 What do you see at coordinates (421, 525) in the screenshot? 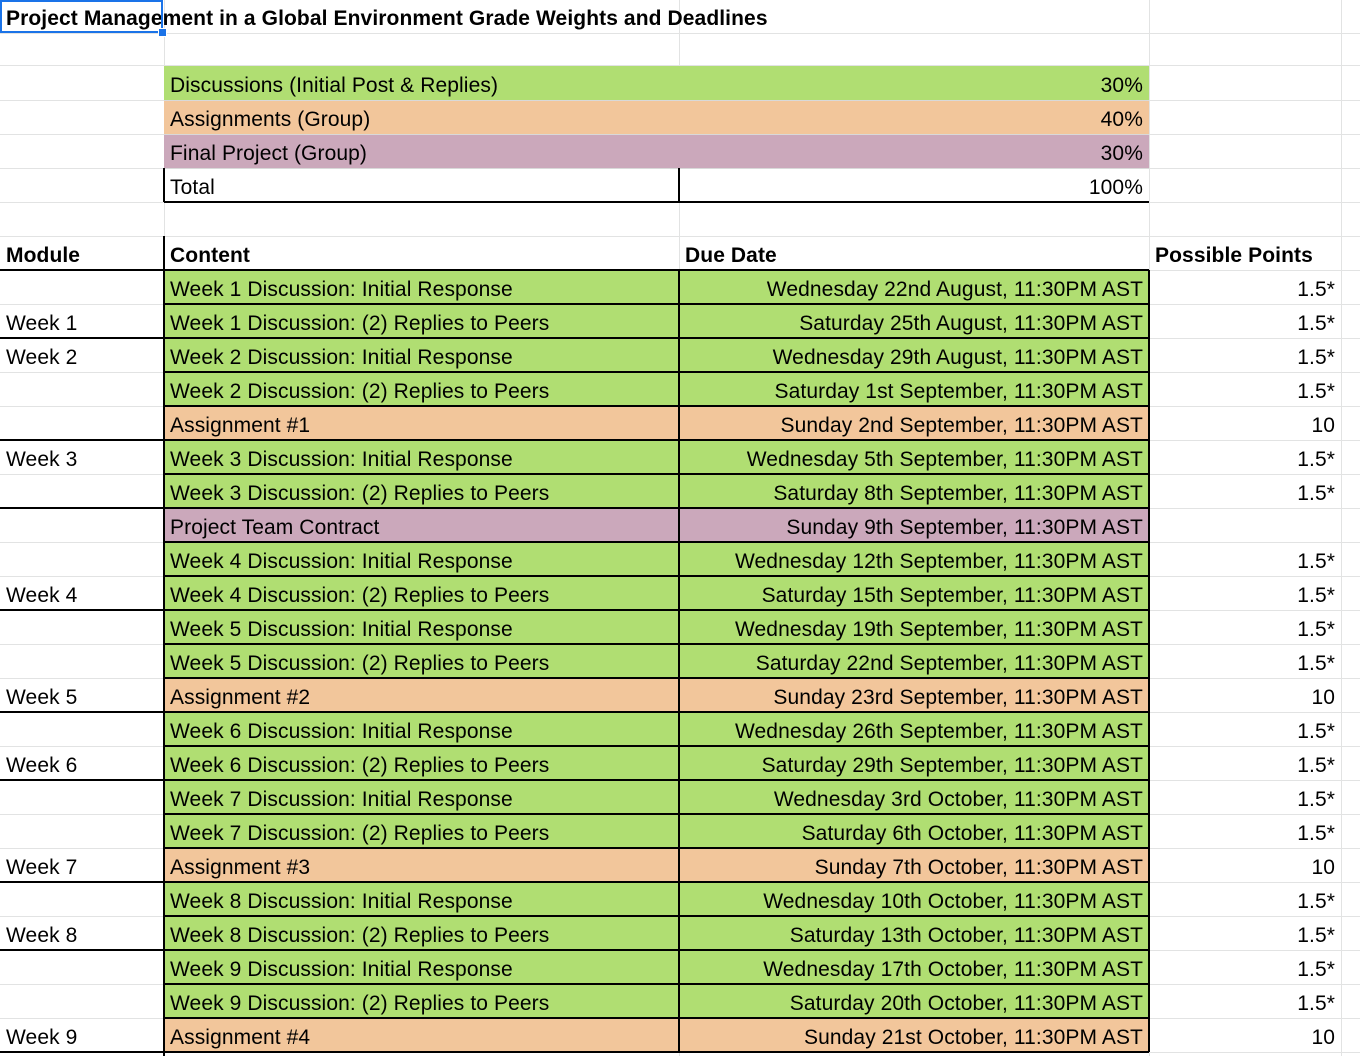
I see `content-cell: Project Team Contract` at bounding box center [421, 525].